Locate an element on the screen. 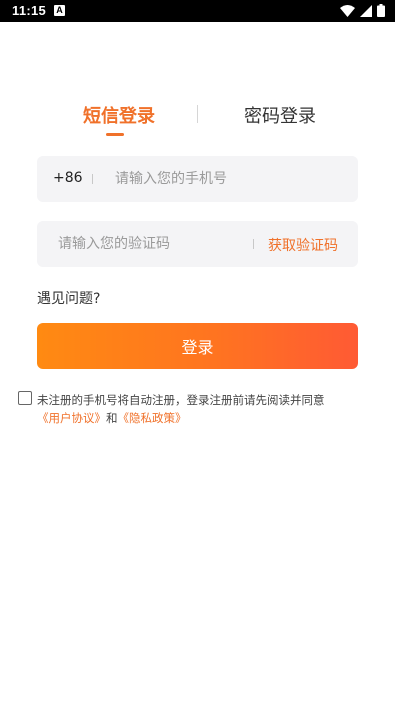  status-icons is located at coordinates (362, 10).